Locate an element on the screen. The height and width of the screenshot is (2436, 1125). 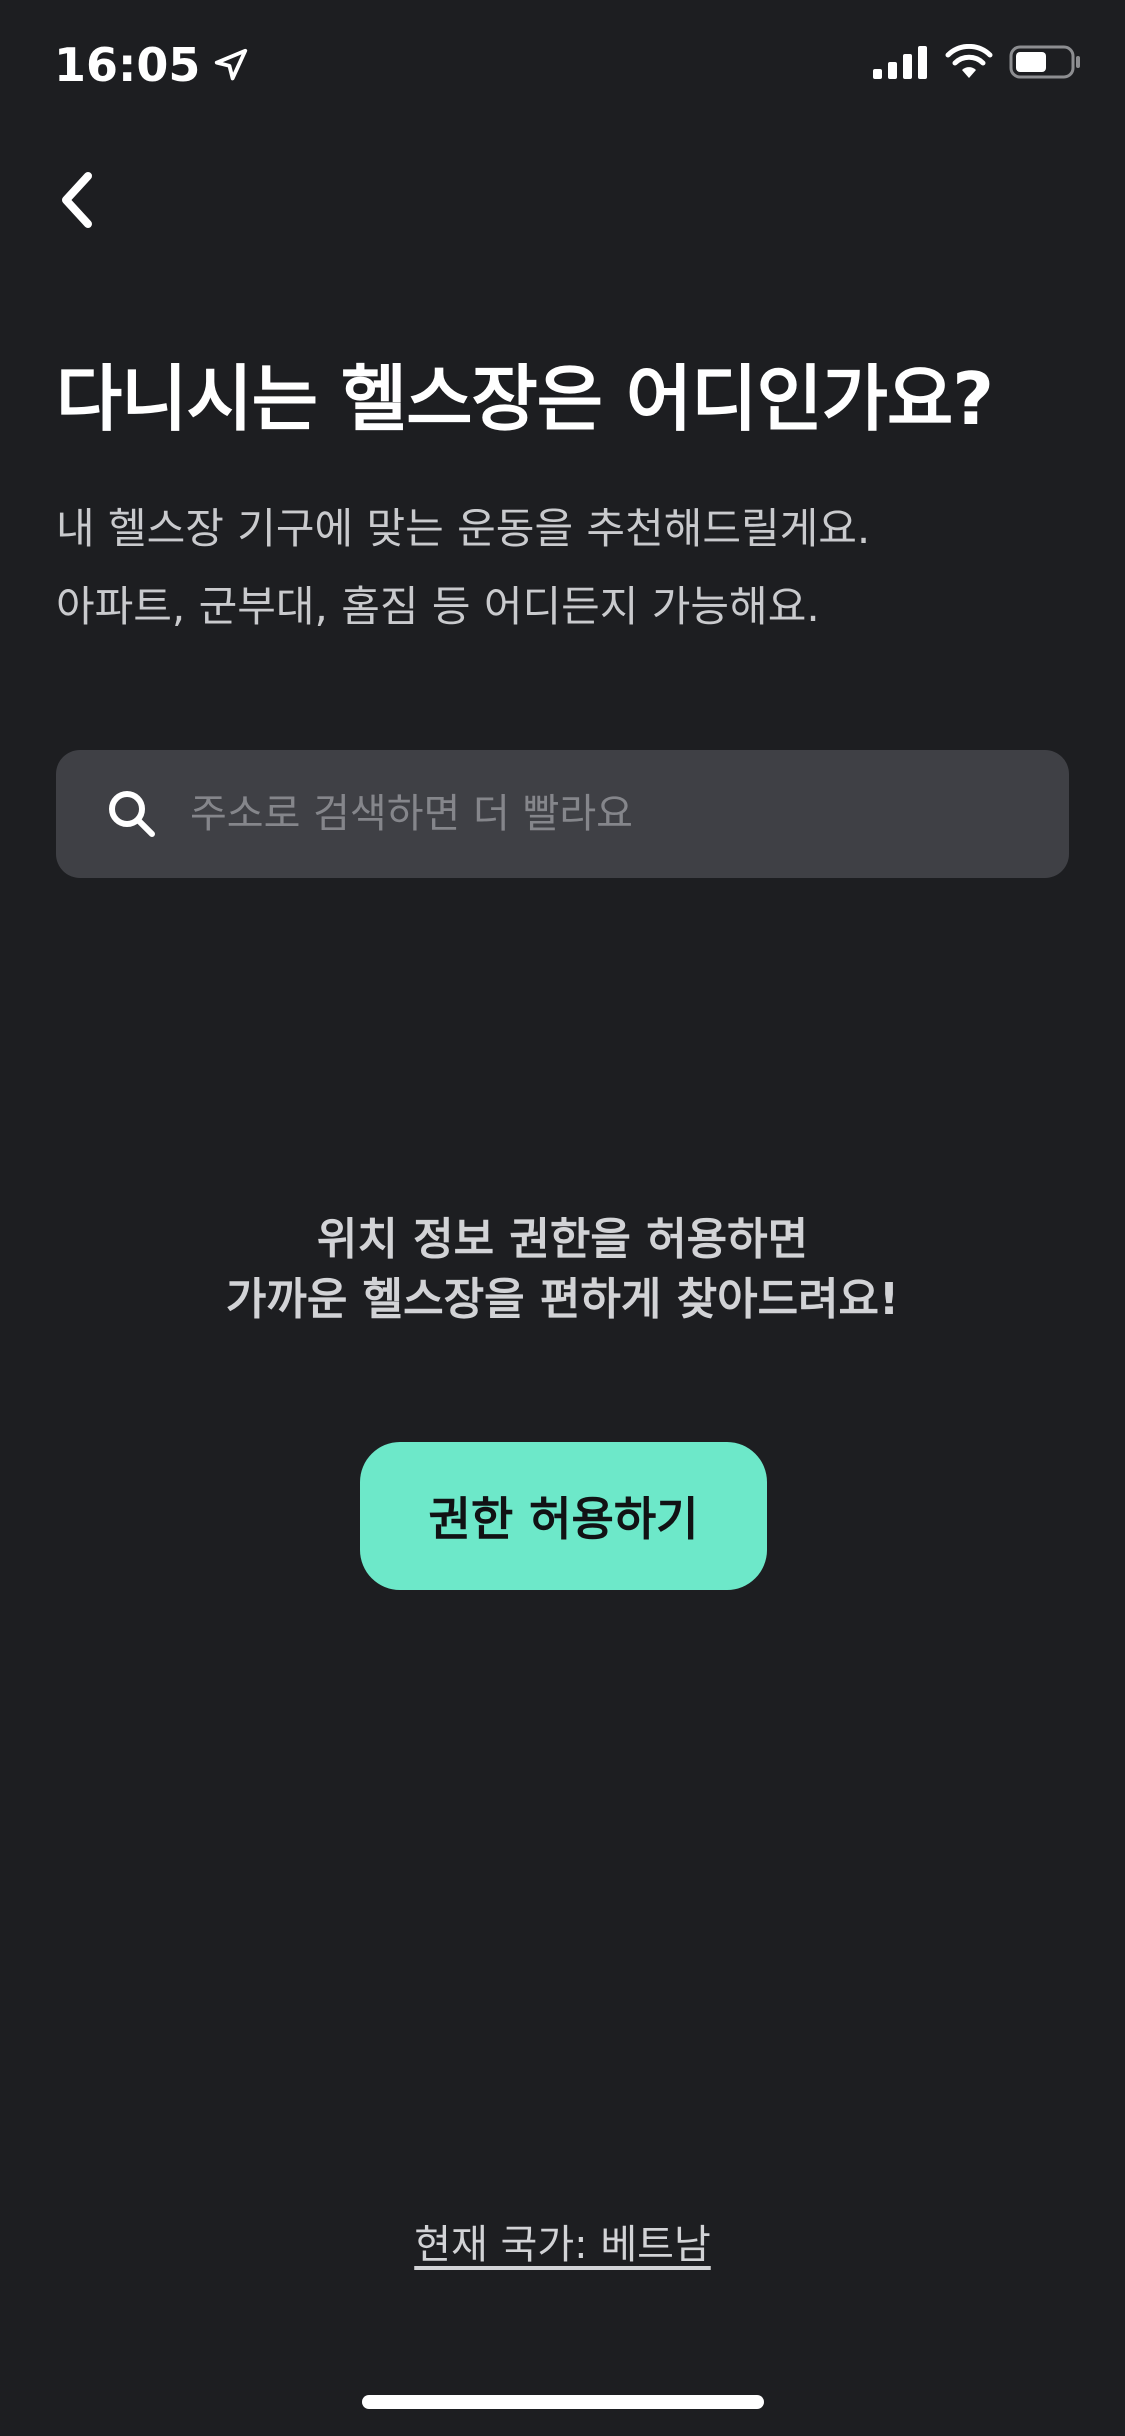
status-time-container: 16:05 is located at coordinates (152, 65).